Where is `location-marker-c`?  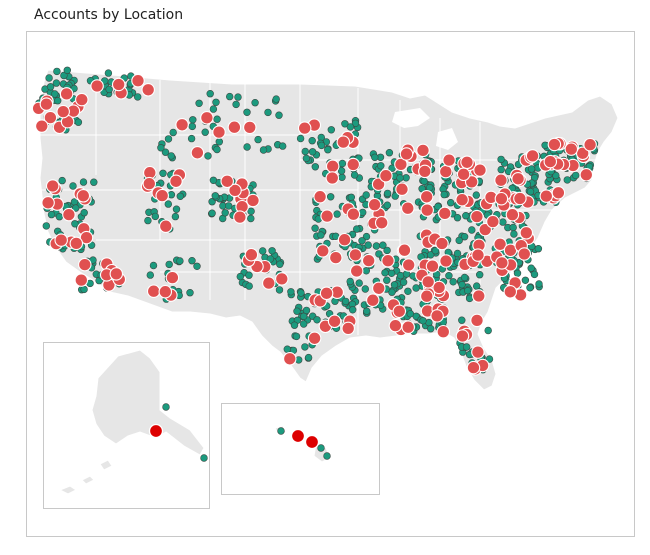 location-marker-c is located at coordinates (298, 436).